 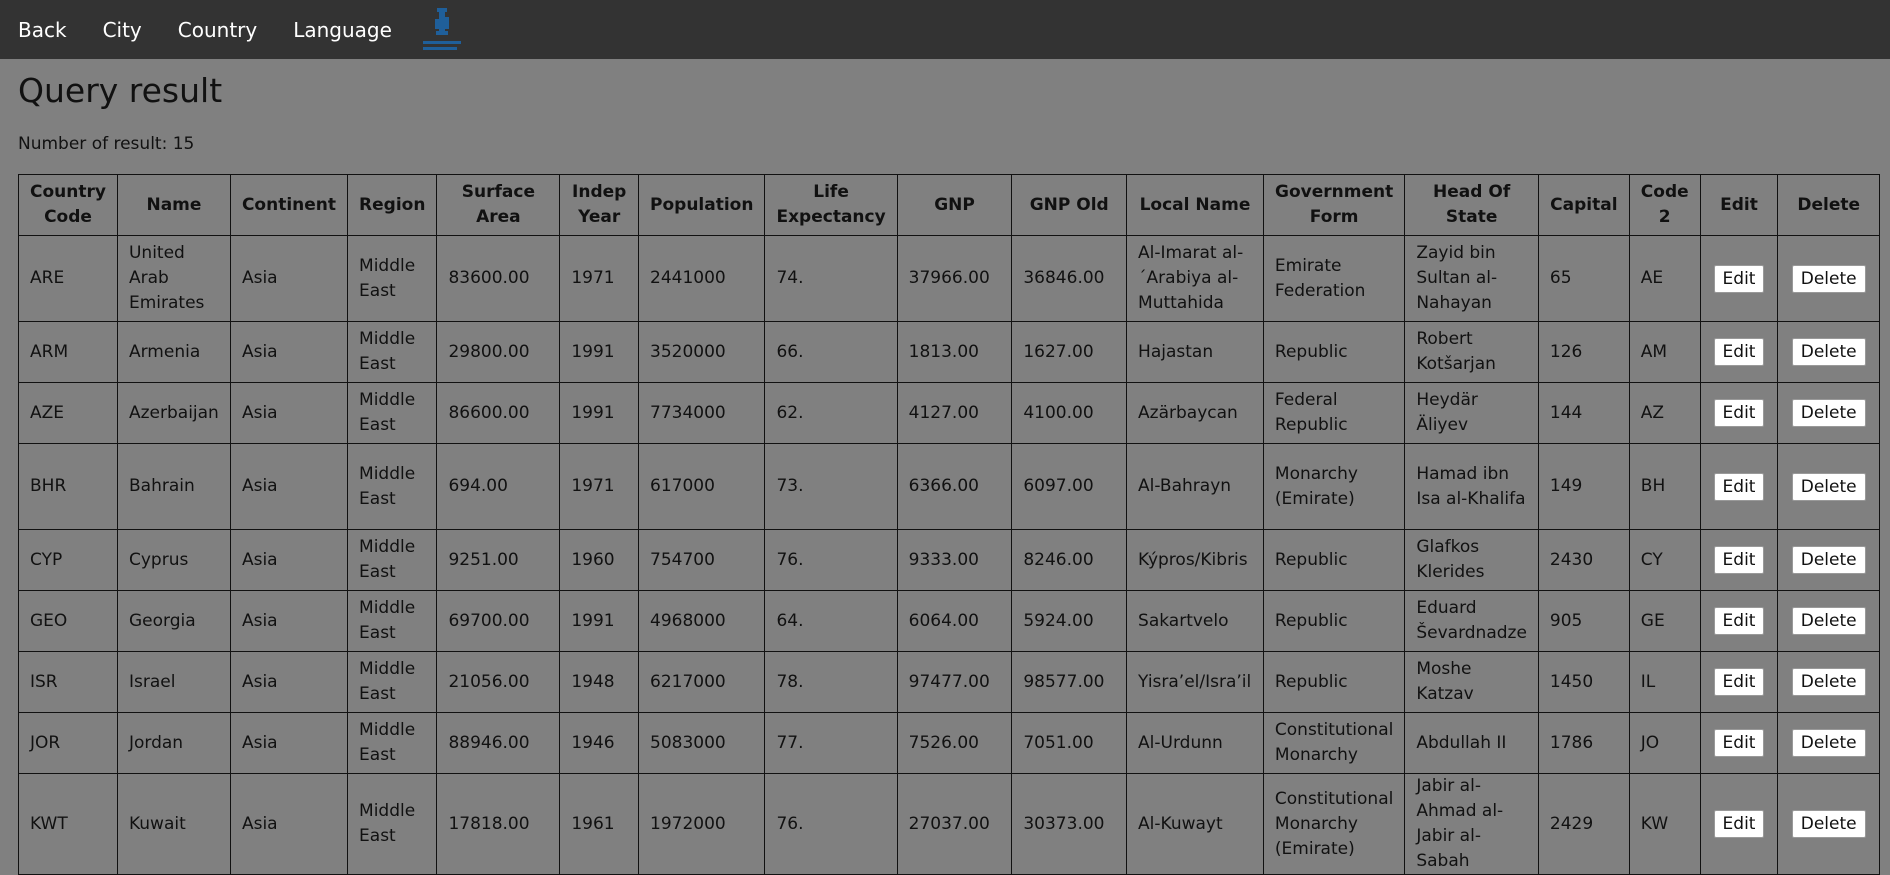 I want to click on cell-gnp-old: 7051.00, so click(x=1069, y=743).